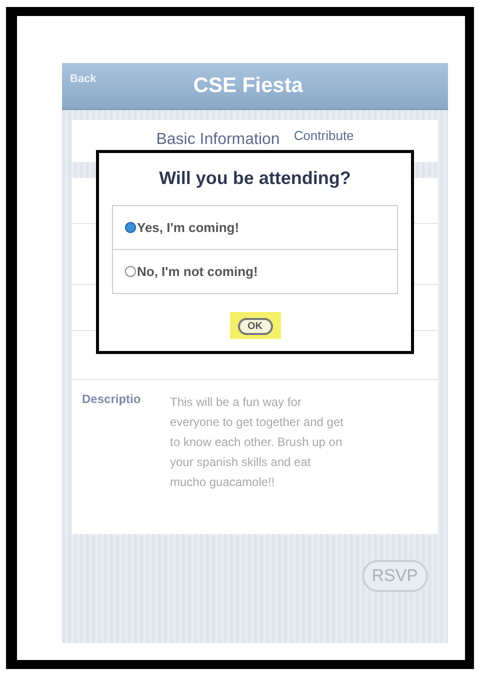 The height and width of the screenshot is (696, 482). I want to click on option-label: Yes, I'm coming!, so click(188, 227).